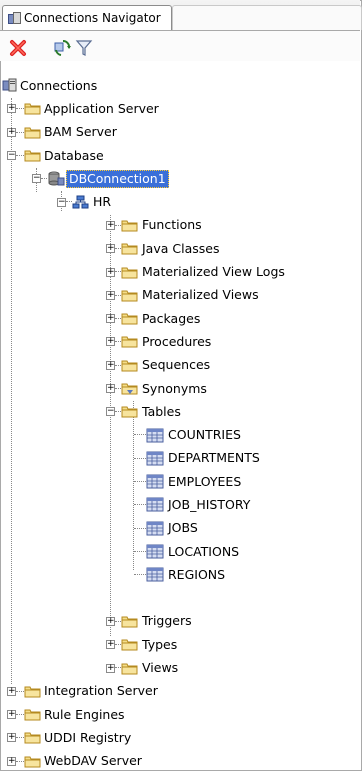  What do you see at coordinates (87, 17) in the screenshot?
I see `tab-connections-navigator: Connections Navigator` at bounding box center [87, 17].